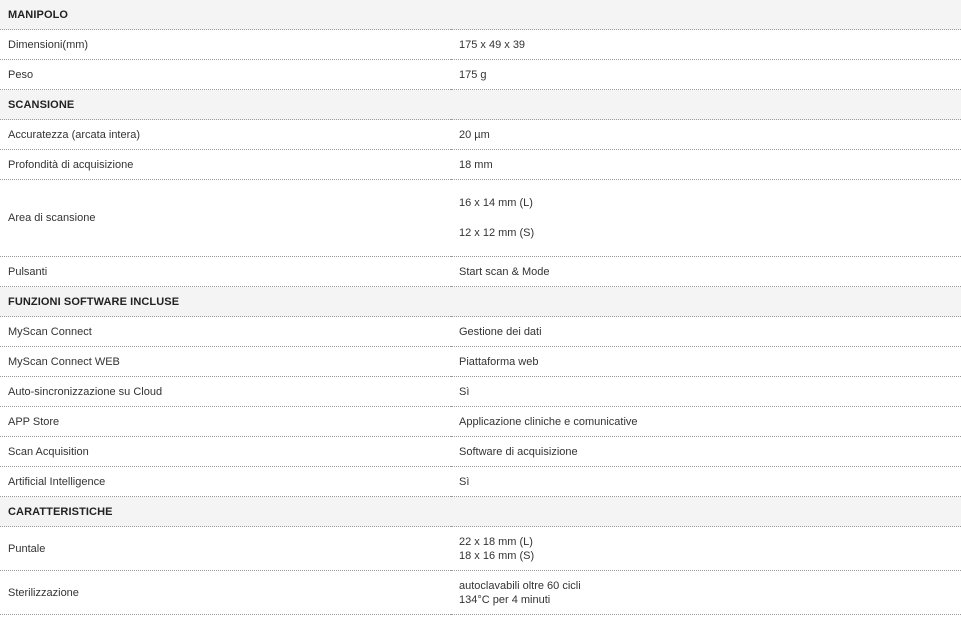 The height and width of the screenshot is (640, 961). I want to click on table-row: MyScan Connect WEB Piattaforma web, so click(480, 362).